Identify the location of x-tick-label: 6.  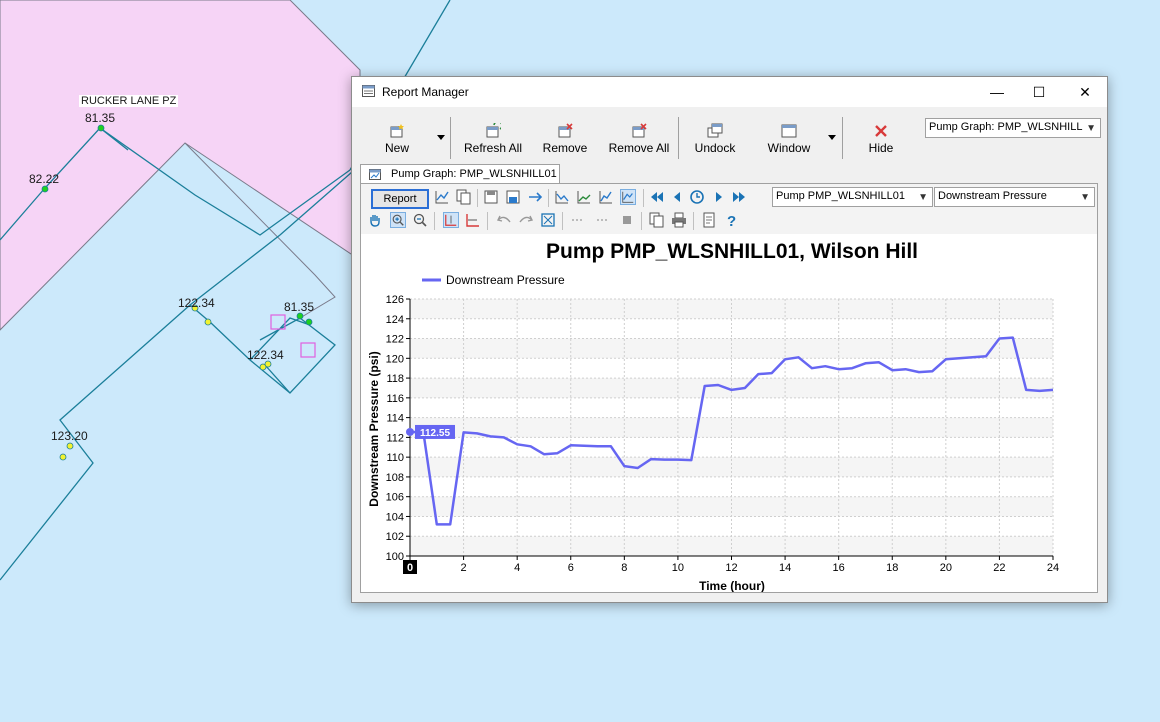
(571, 568).